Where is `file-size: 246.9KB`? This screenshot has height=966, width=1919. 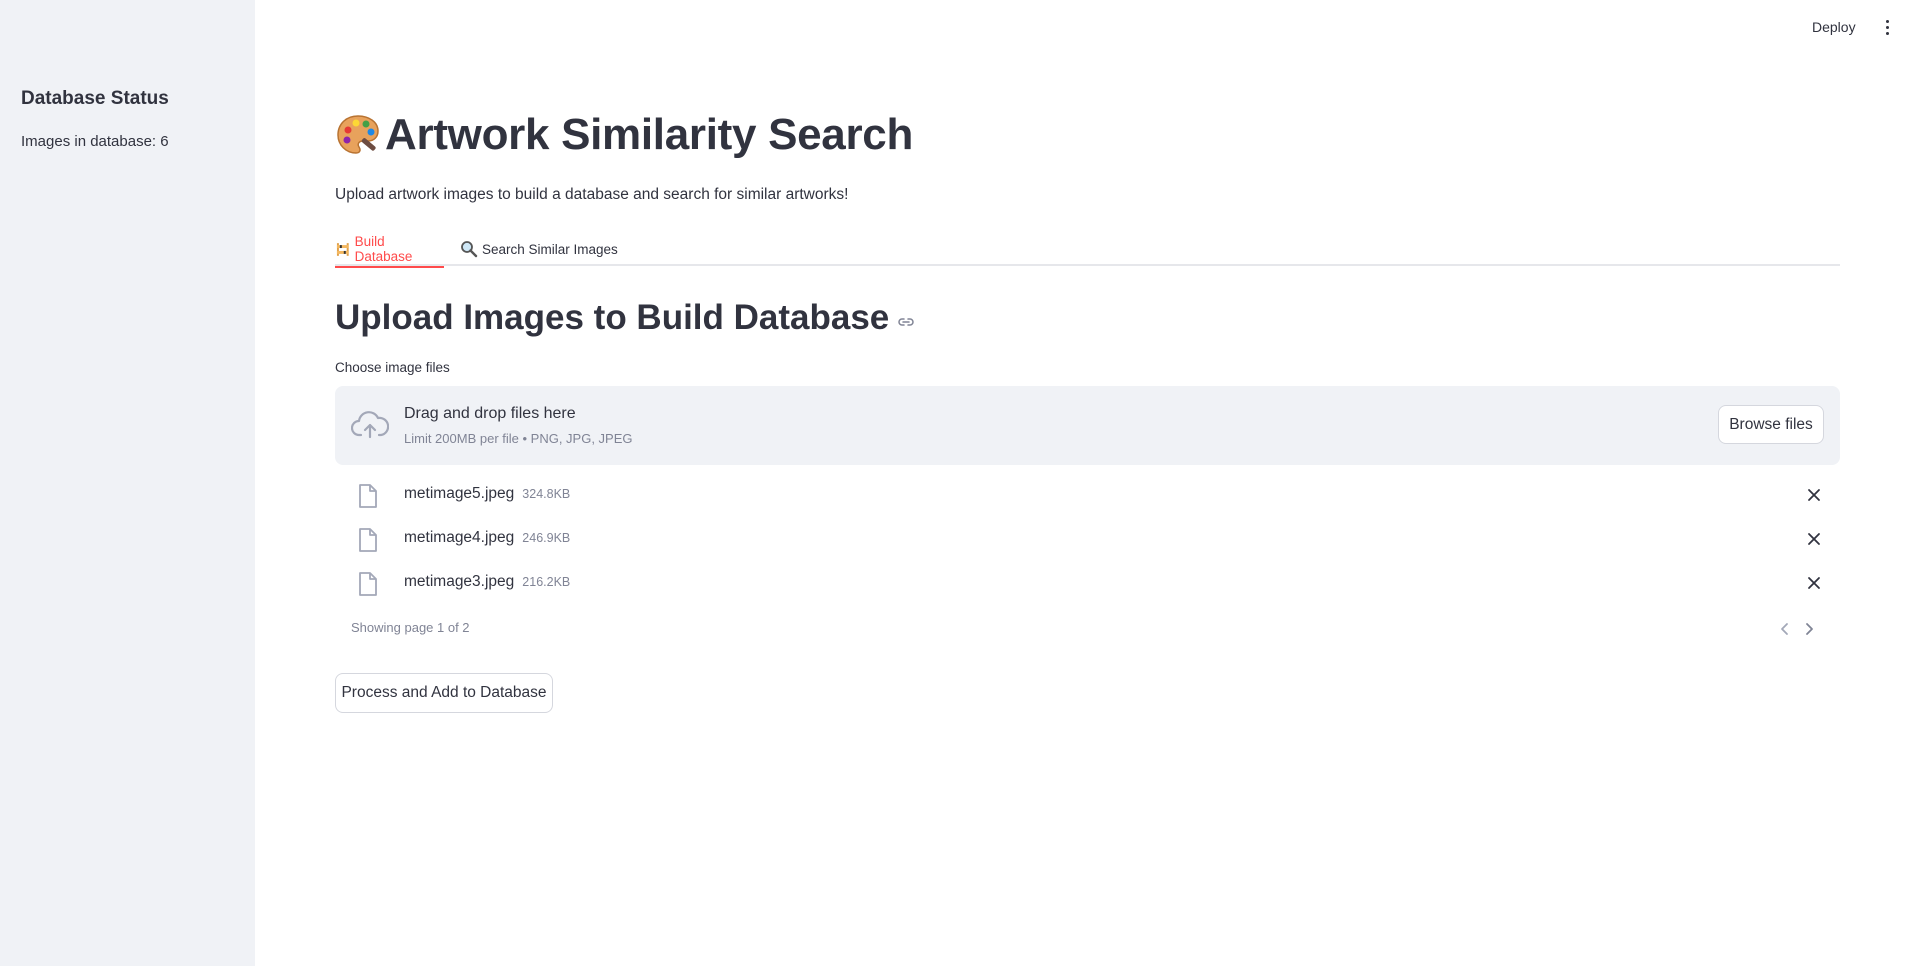 file-size: 246.9KB is located at coordinates (546, 538).